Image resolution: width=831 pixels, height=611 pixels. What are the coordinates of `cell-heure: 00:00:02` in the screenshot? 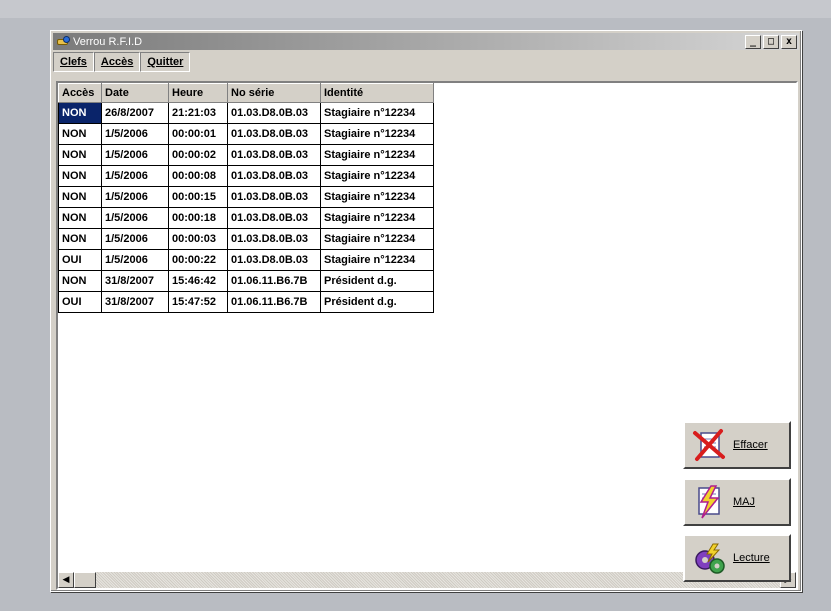 It's located at (198, 155).